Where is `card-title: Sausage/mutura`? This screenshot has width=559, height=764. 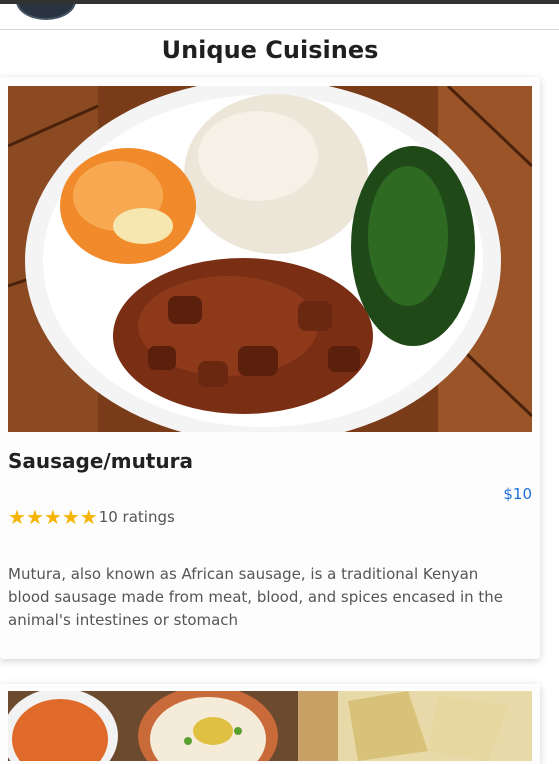
card-title: Sausage/mutura is located at coordinates (100, 461).